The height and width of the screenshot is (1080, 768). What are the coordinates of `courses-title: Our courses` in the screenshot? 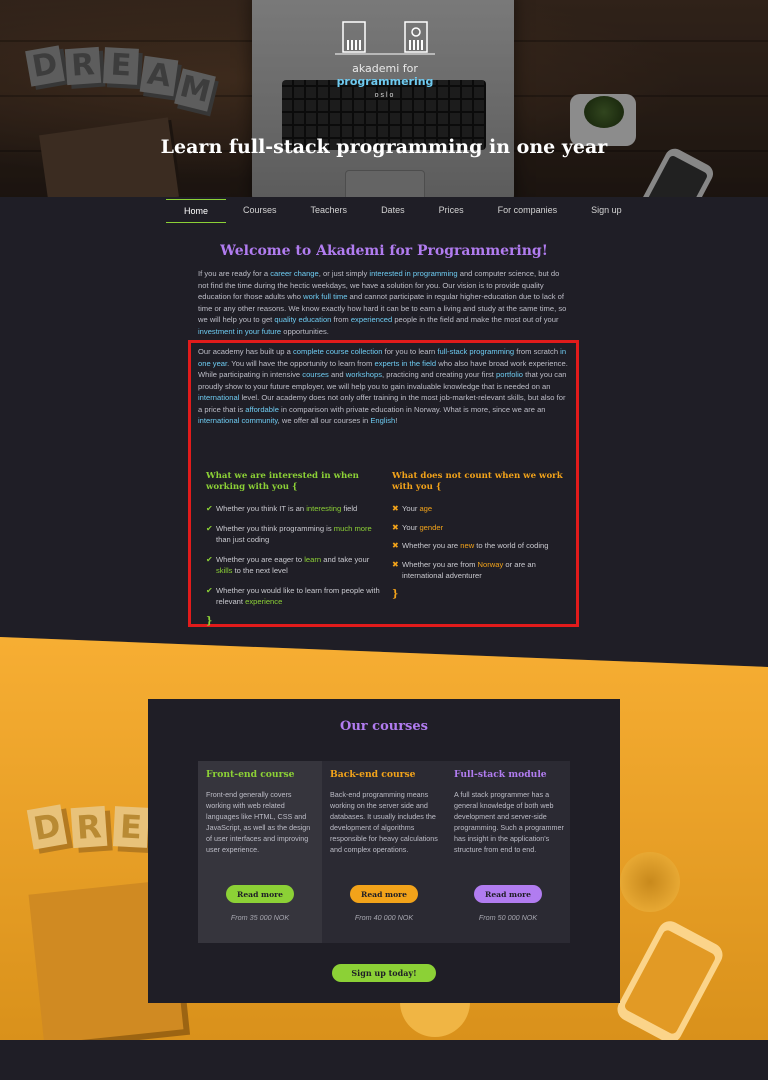 It's located at (384, 726).